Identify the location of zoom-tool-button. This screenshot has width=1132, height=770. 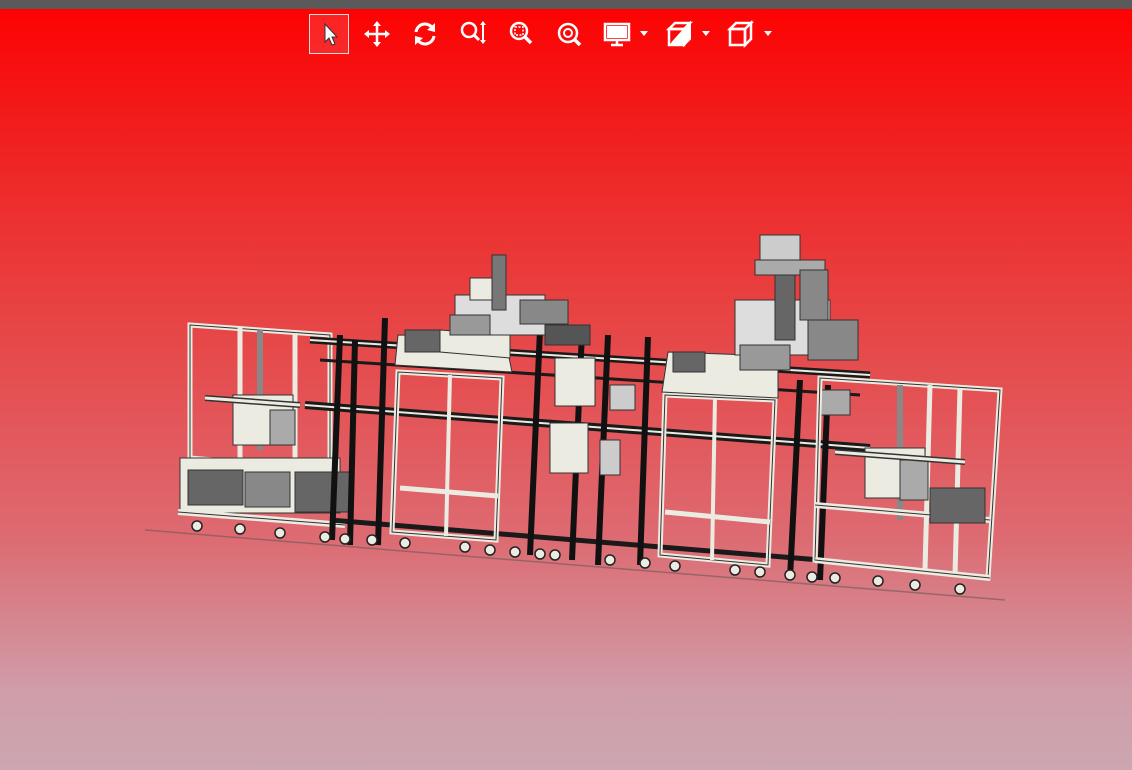
(473, 34).